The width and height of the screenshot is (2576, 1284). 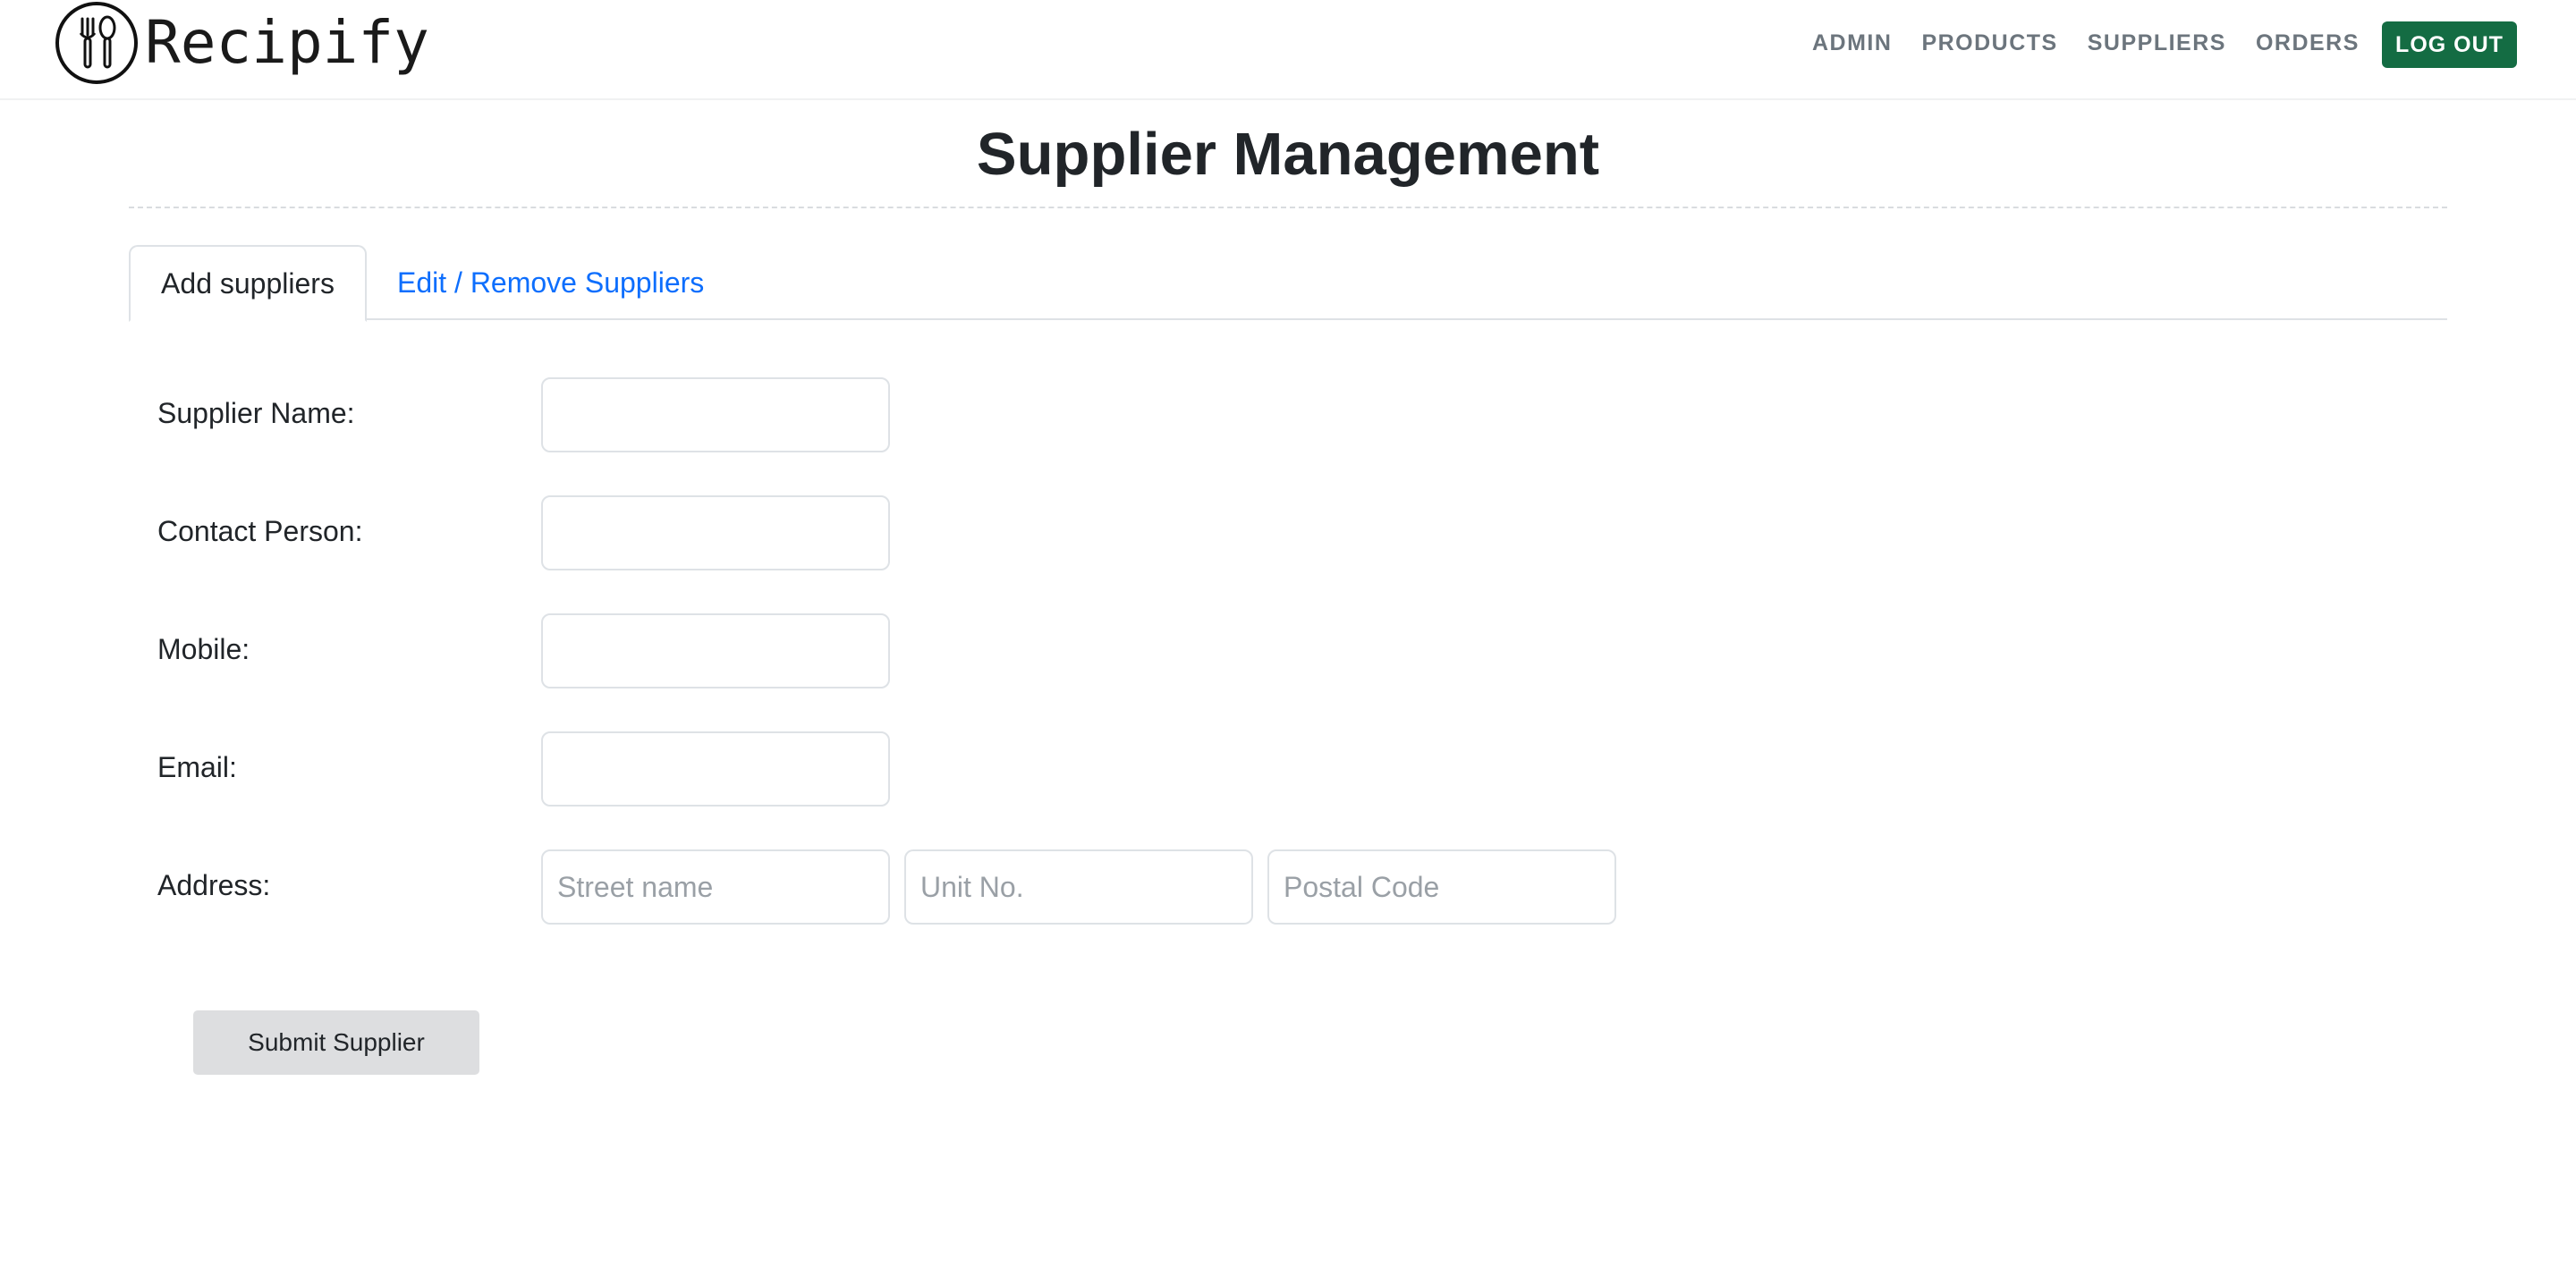 I want to click on address-label: Address:, so click(x=214, y=885).